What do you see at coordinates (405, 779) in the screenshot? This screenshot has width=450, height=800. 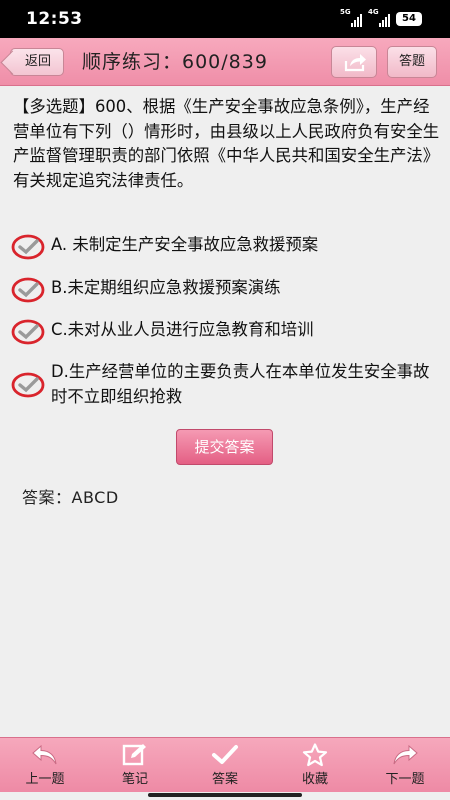 I see `next-question-label: 下一题` at bounding box center [405, 779].